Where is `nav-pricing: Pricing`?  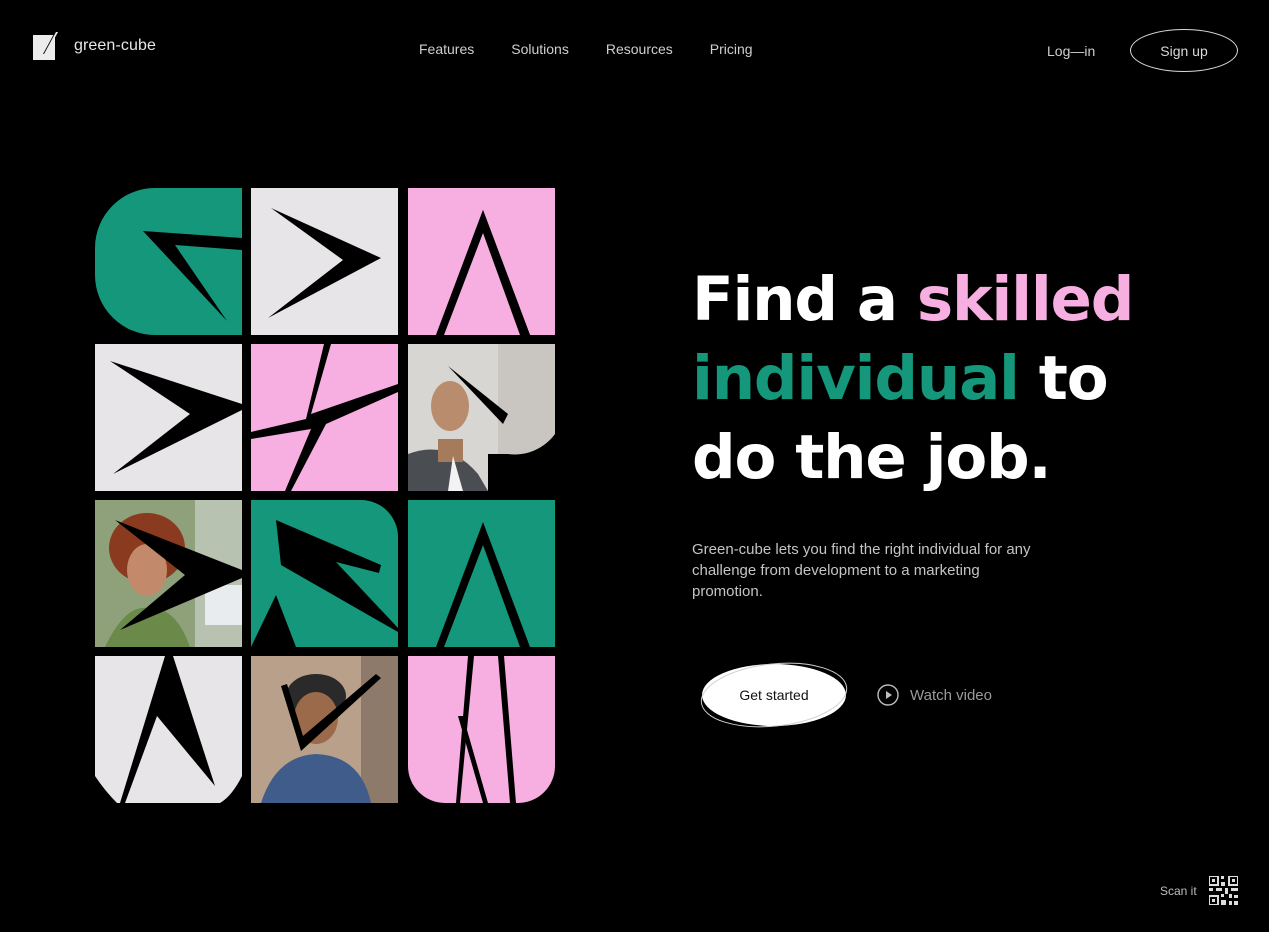
nav-pricing: Pricing is located at coordinates (731, 49).